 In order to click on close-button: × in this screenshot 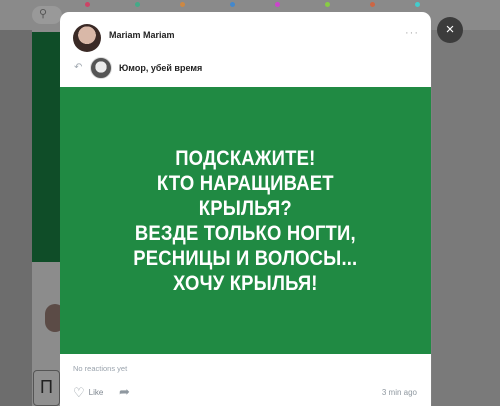, I will do `click(450, 30)`.